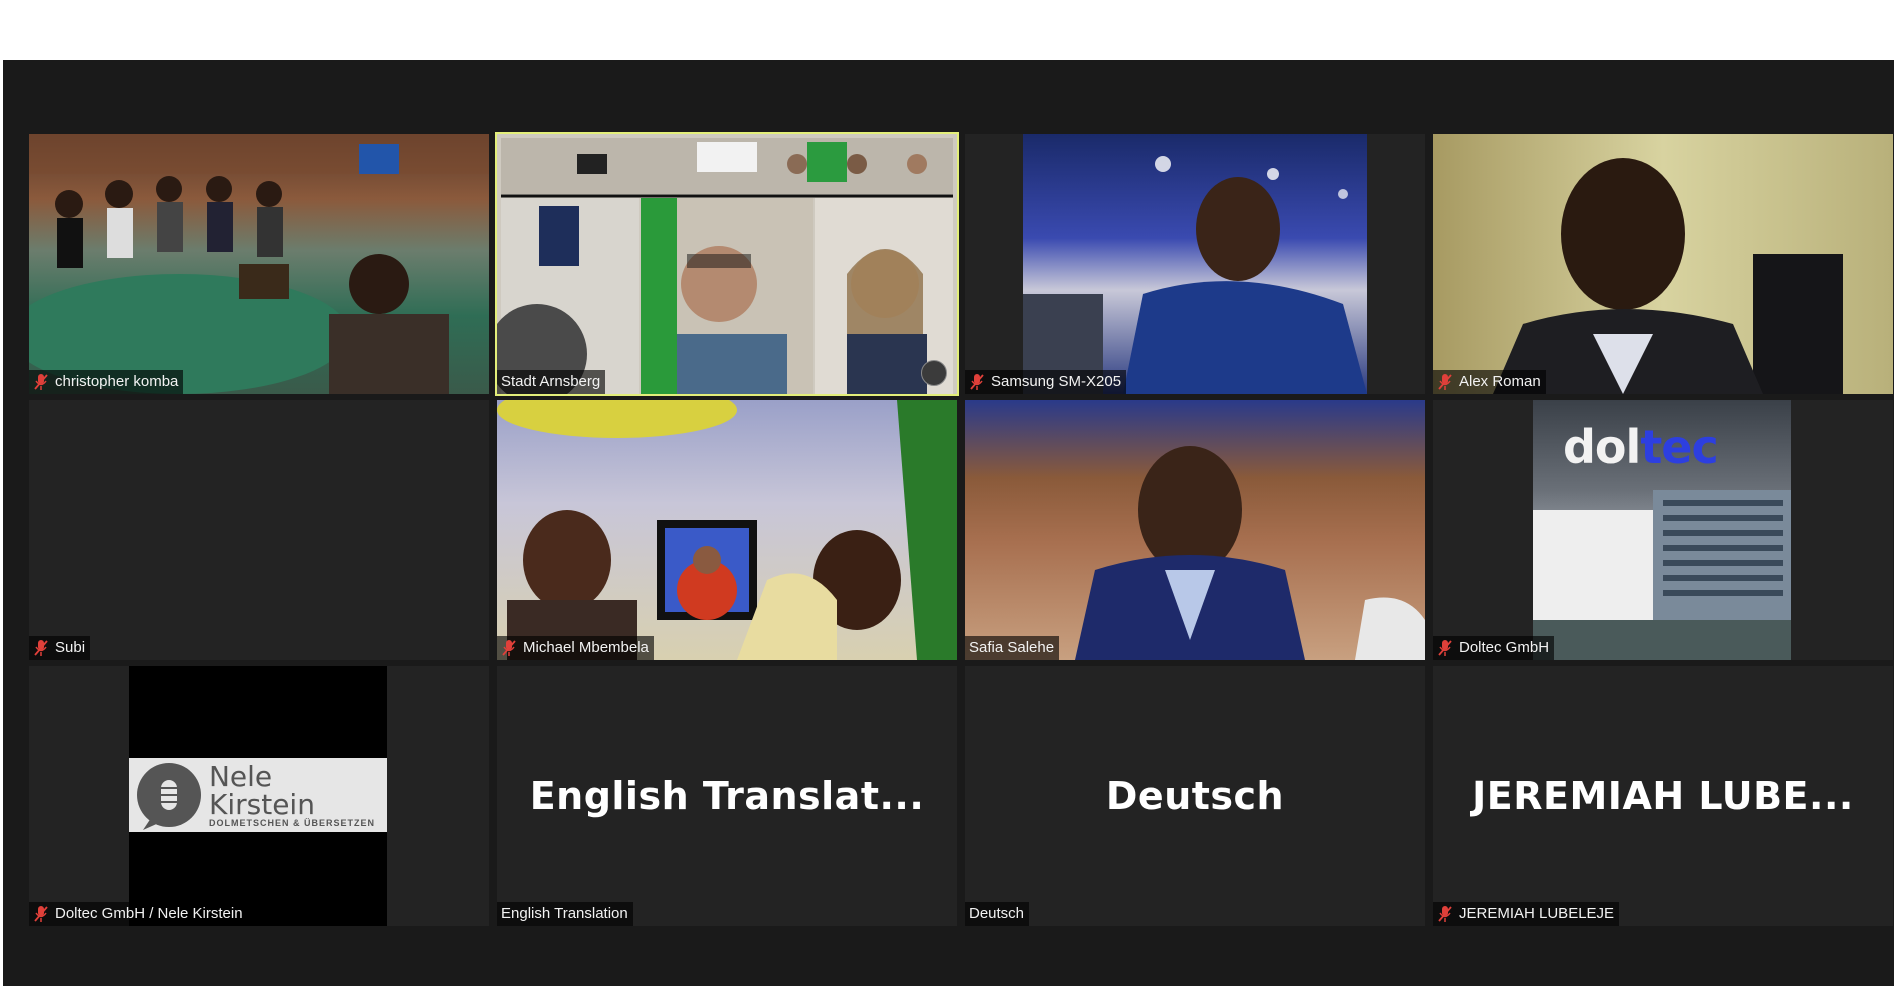 The width and height of the screenshot is (1894, 986). I want to click on participant-name: Deutsch, so click(997, 913).